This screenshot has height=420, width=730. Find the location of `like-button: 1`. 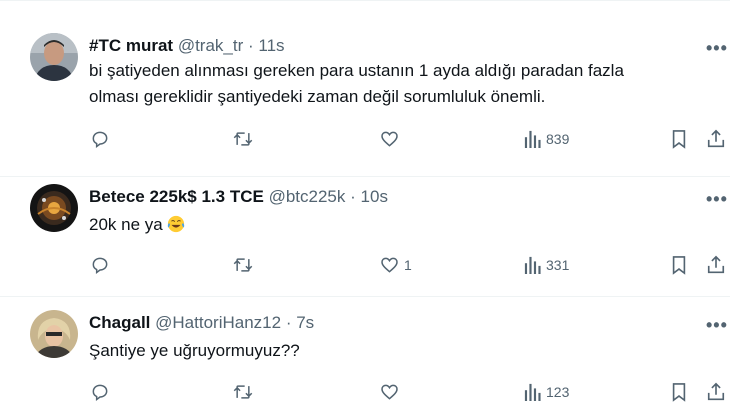

like-button: 1 is located at coordinates (395, 265).